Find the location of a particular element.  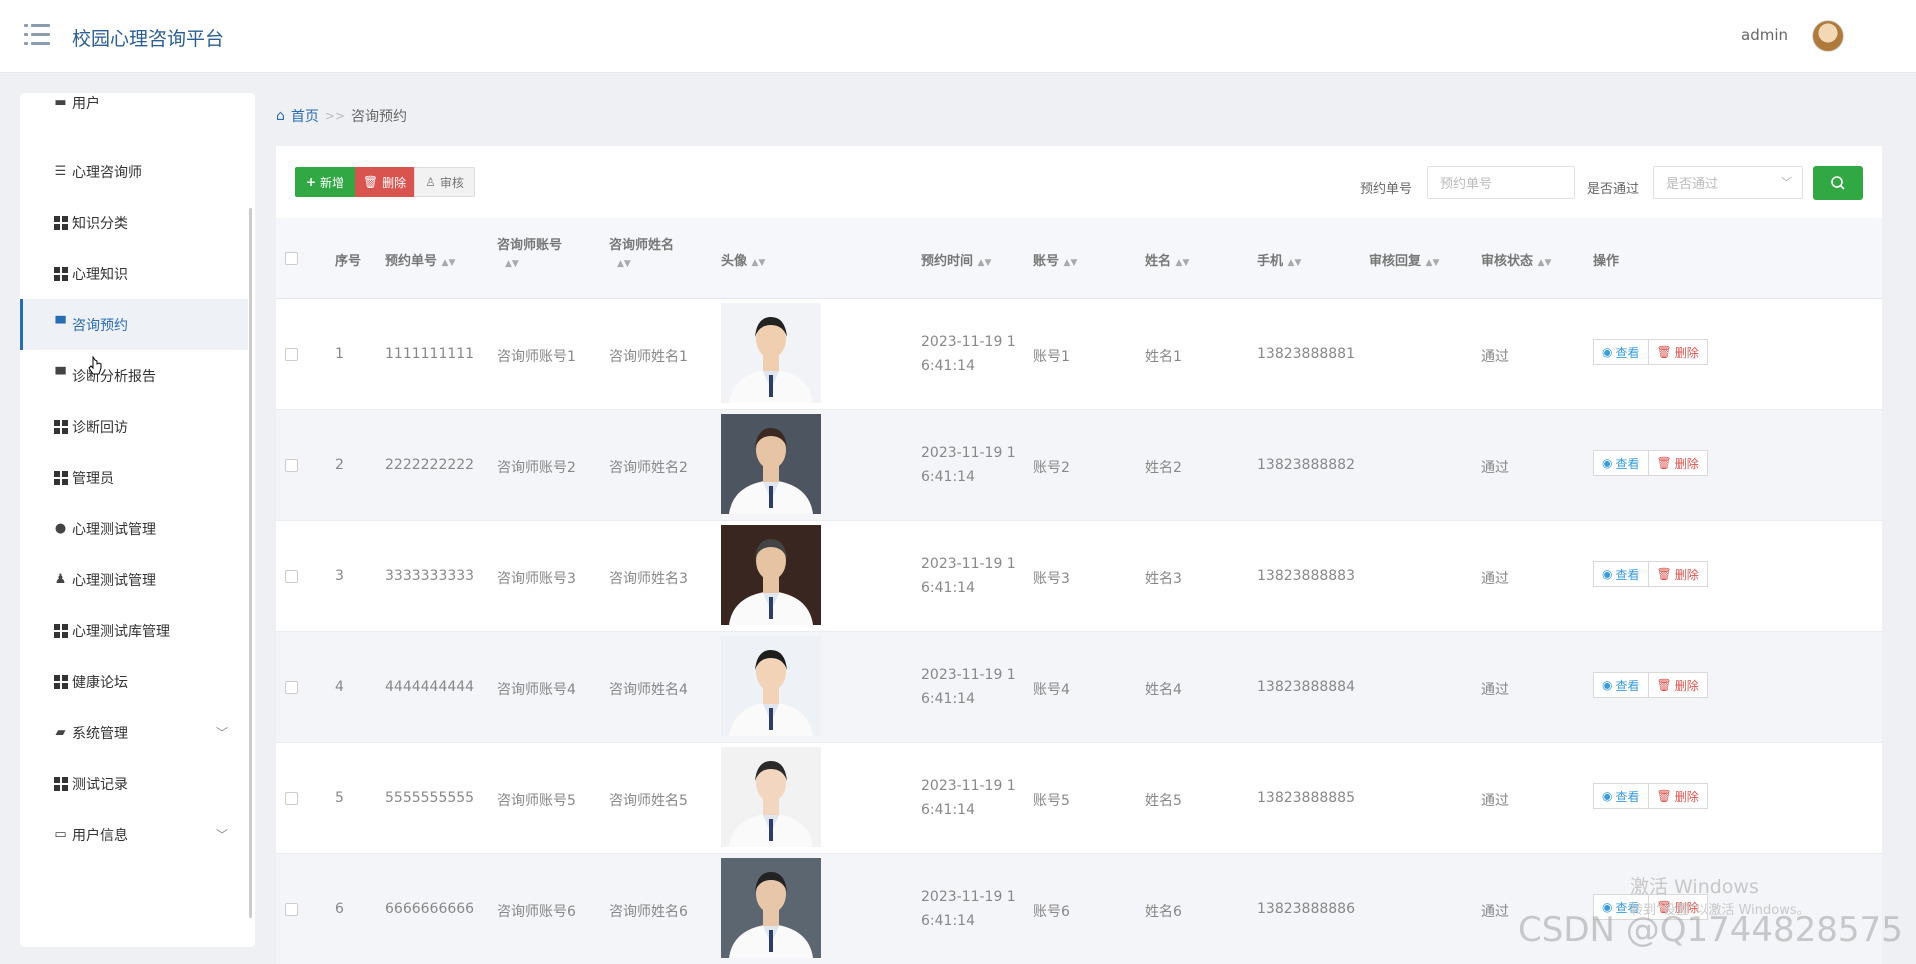

order-no-input: 预约单号 is located at coordinates (1501, 182).